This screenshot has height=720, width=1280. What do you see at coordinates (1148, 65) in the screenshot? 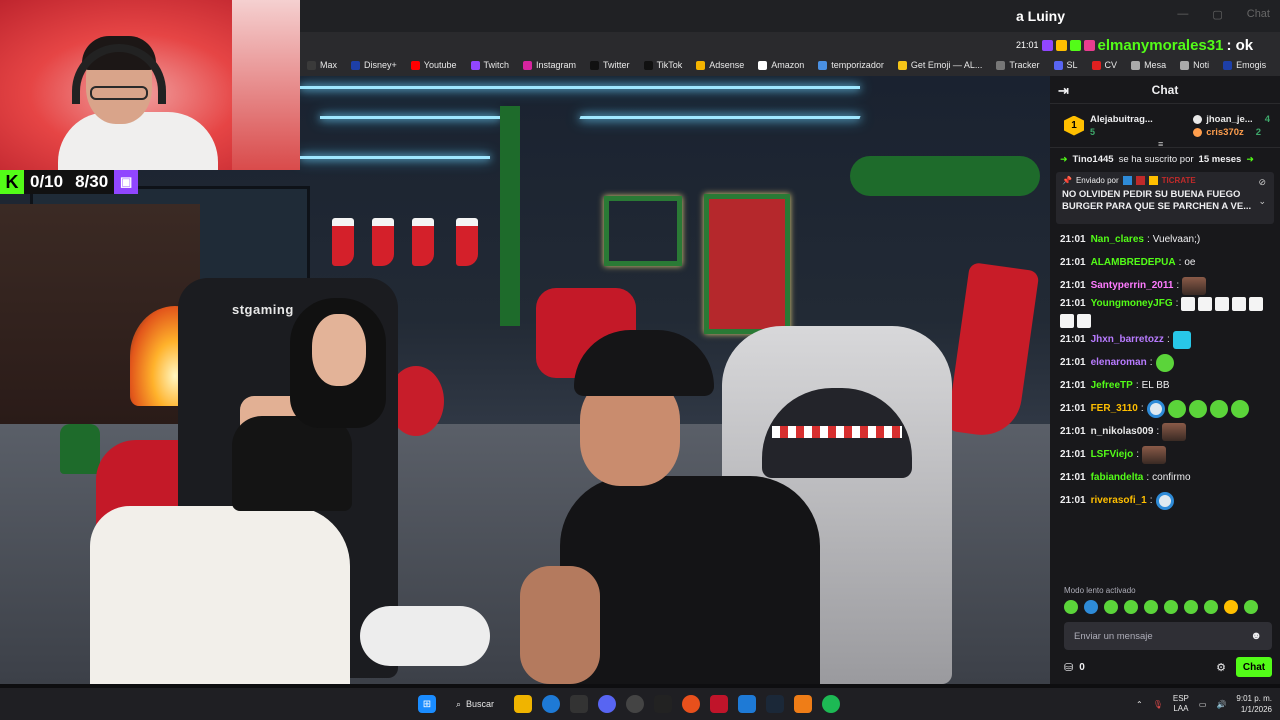
I see `bookmark-item: Mesa` at bounding box center [1148, 65].